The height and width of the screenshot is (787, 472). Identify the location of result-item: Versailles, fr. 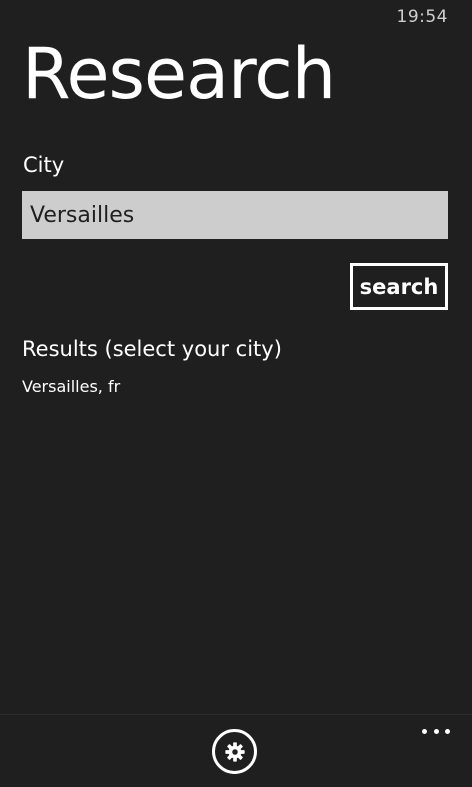
(71, 386).